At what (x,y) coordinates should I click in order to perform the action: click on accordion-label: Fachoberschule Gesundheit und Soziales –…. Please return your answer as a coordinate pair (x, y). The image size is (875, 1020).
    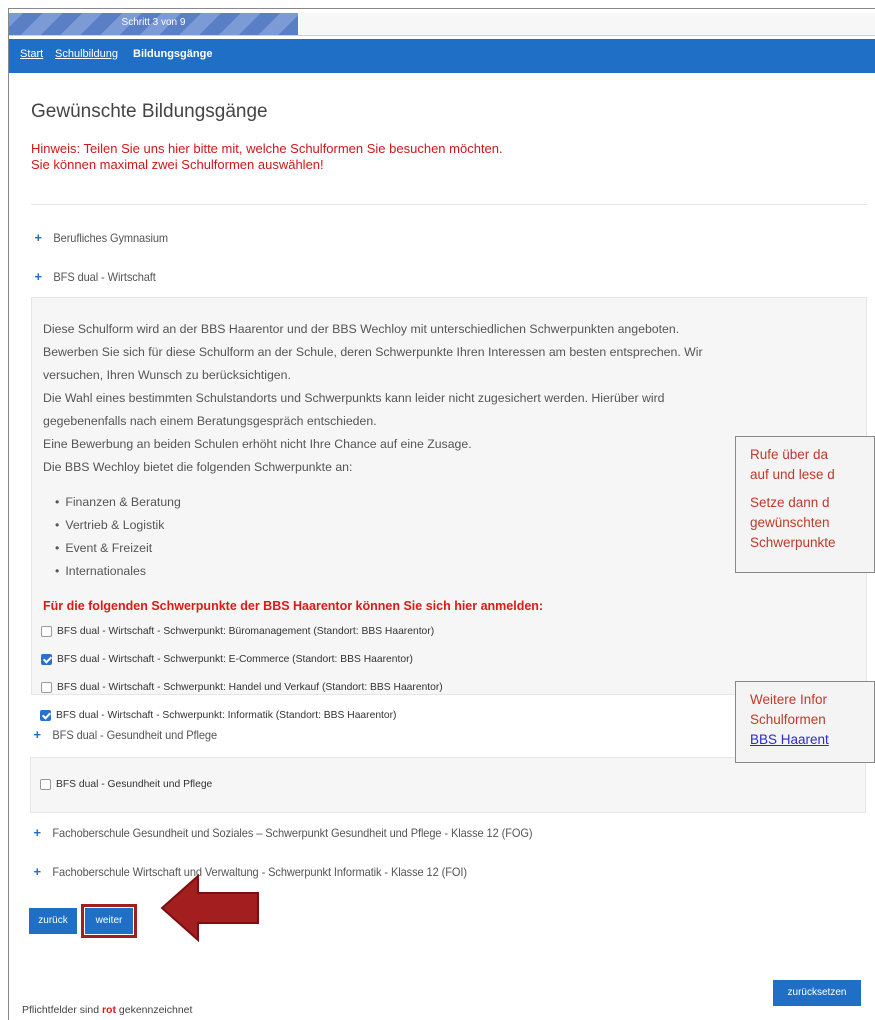
    Looking at the image, I should click on (292, 833).